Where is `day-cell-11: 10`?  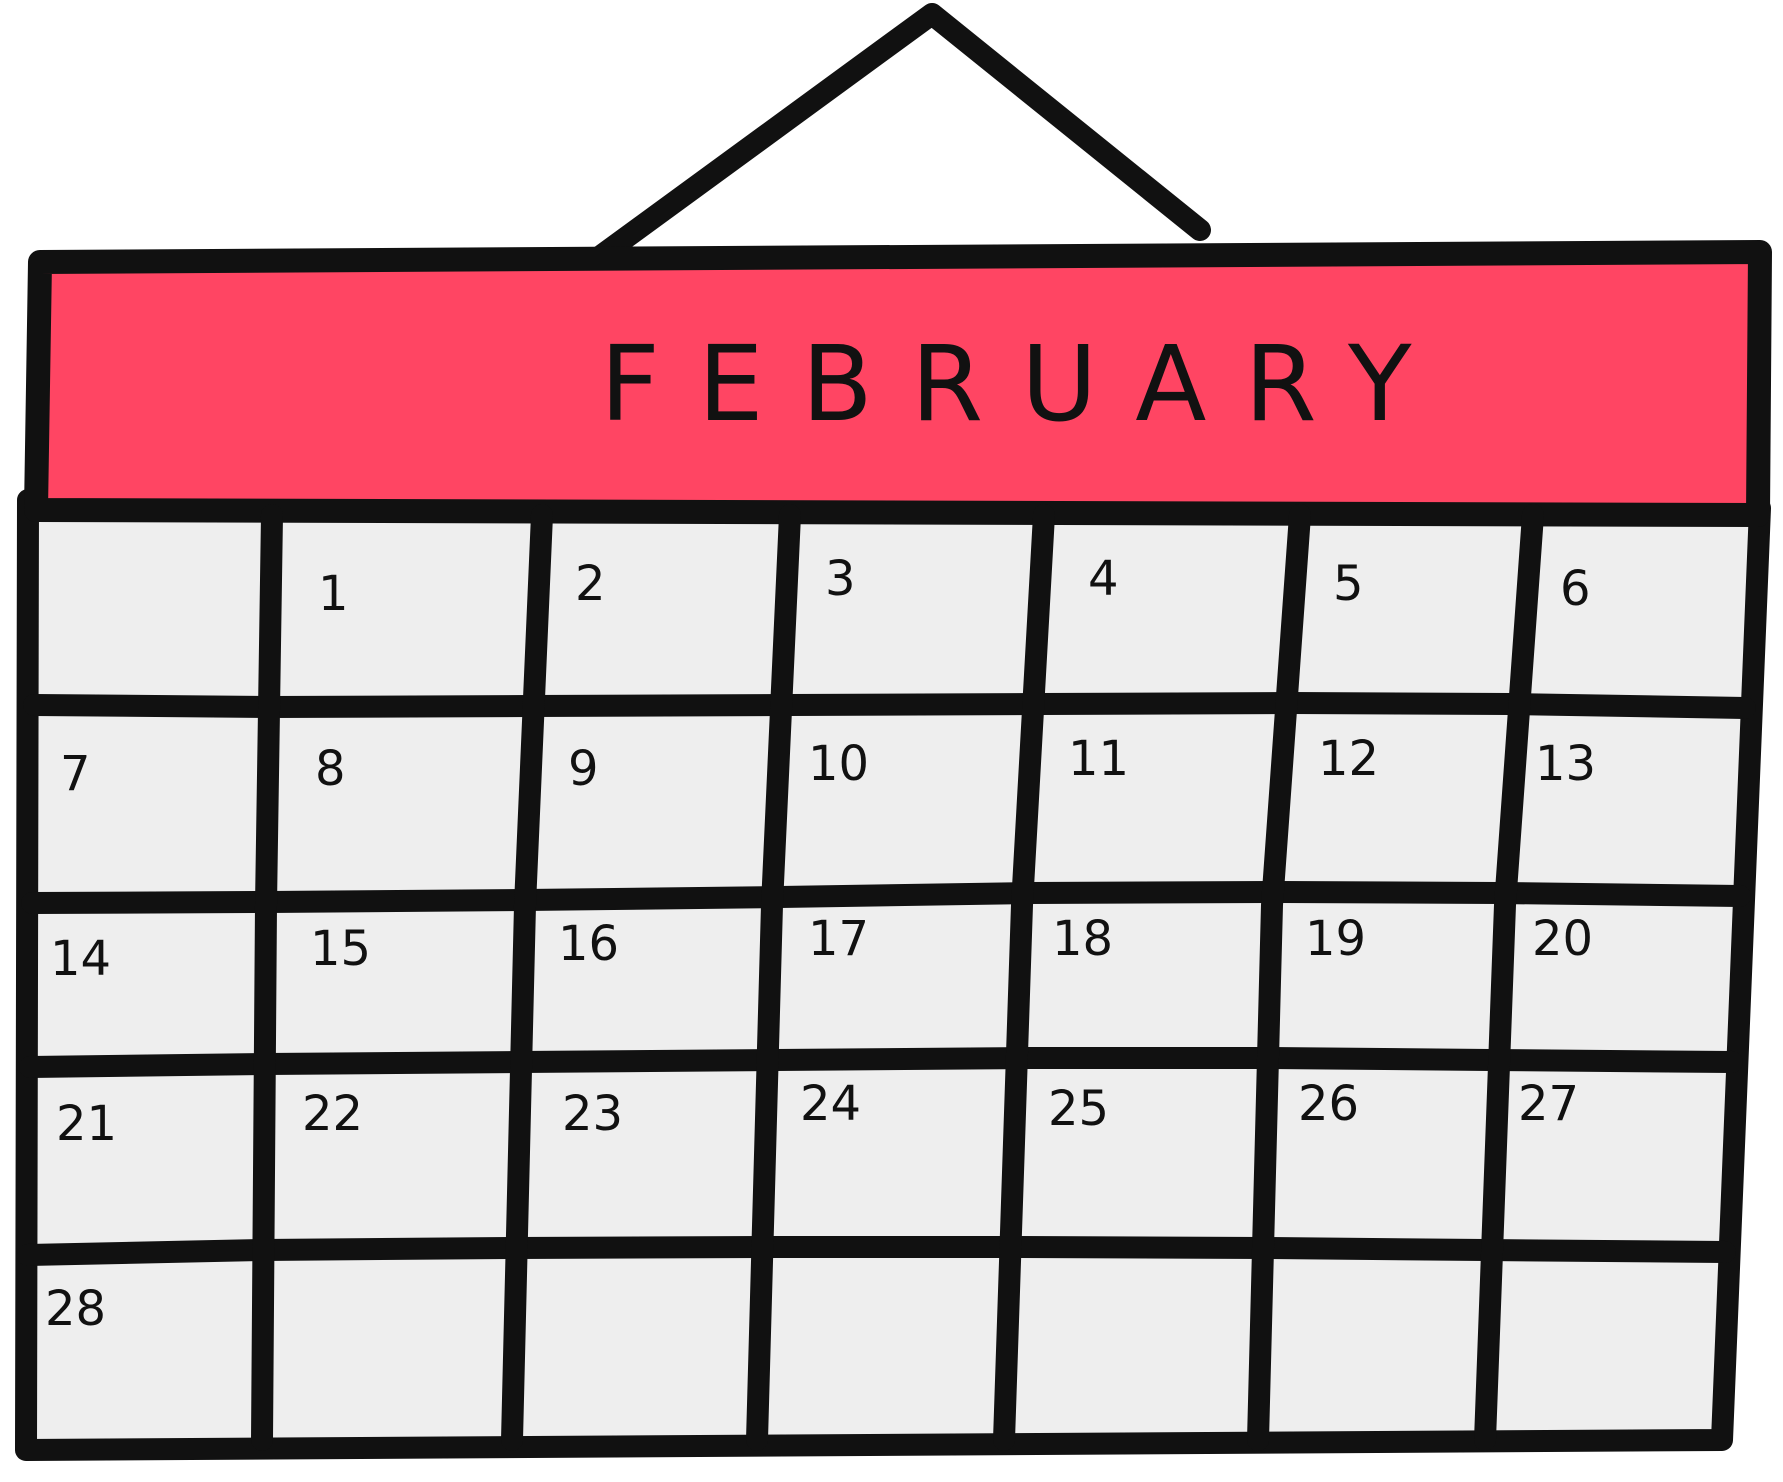
day-cell-11: 10 is located at coordinates (838, 764).